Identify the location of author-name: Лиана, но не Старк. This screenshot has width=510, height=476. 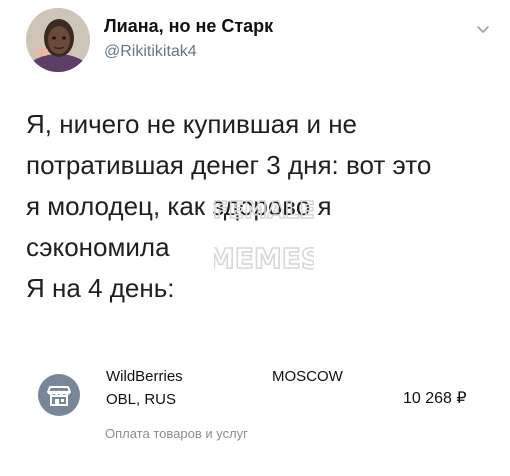
(188, 26).